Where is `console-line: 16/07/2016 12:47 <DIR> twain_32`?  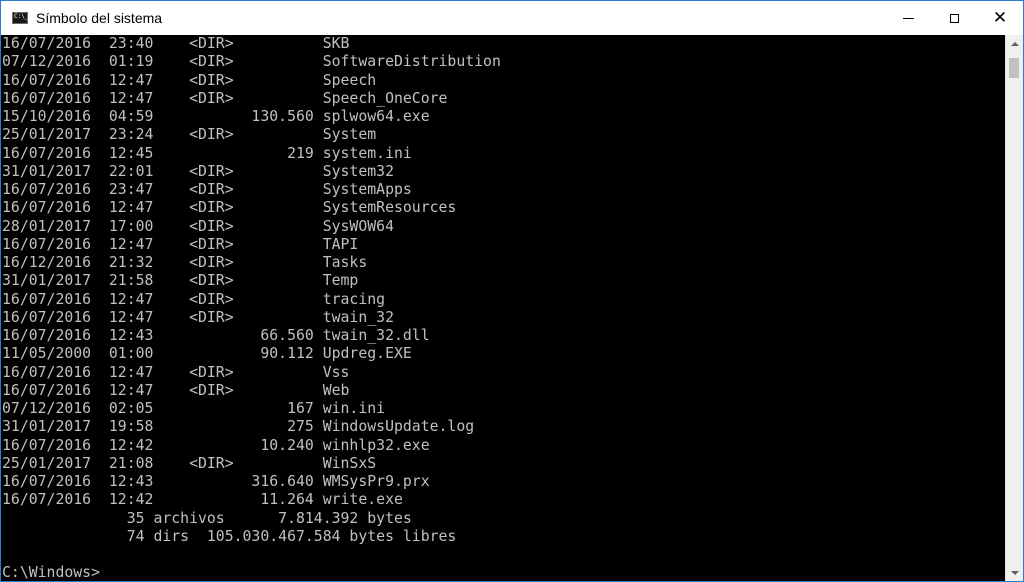
console-line: 16/07/2016 12:47 <DIR> twain_32 is located at coordinates (198, 317).